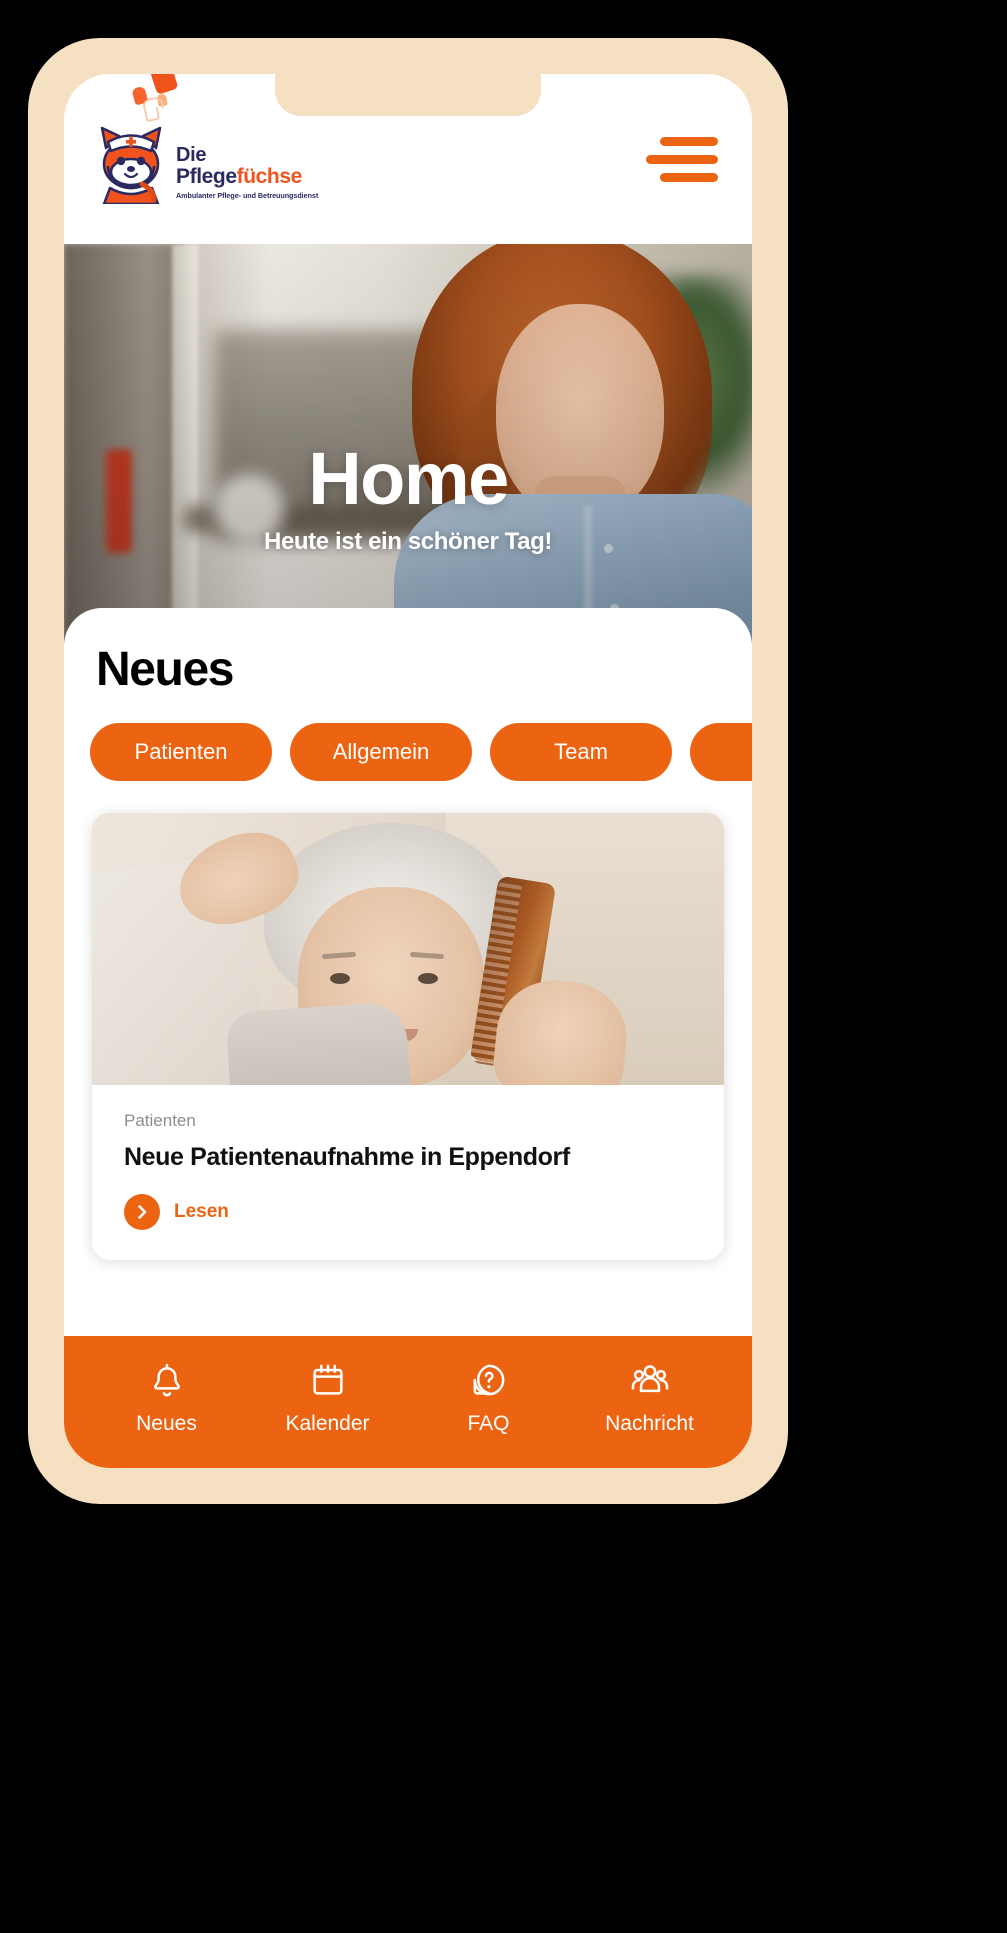 The image size is (1007, 1933). I want to click on filter-chip-team: Team, so click(581, 752).